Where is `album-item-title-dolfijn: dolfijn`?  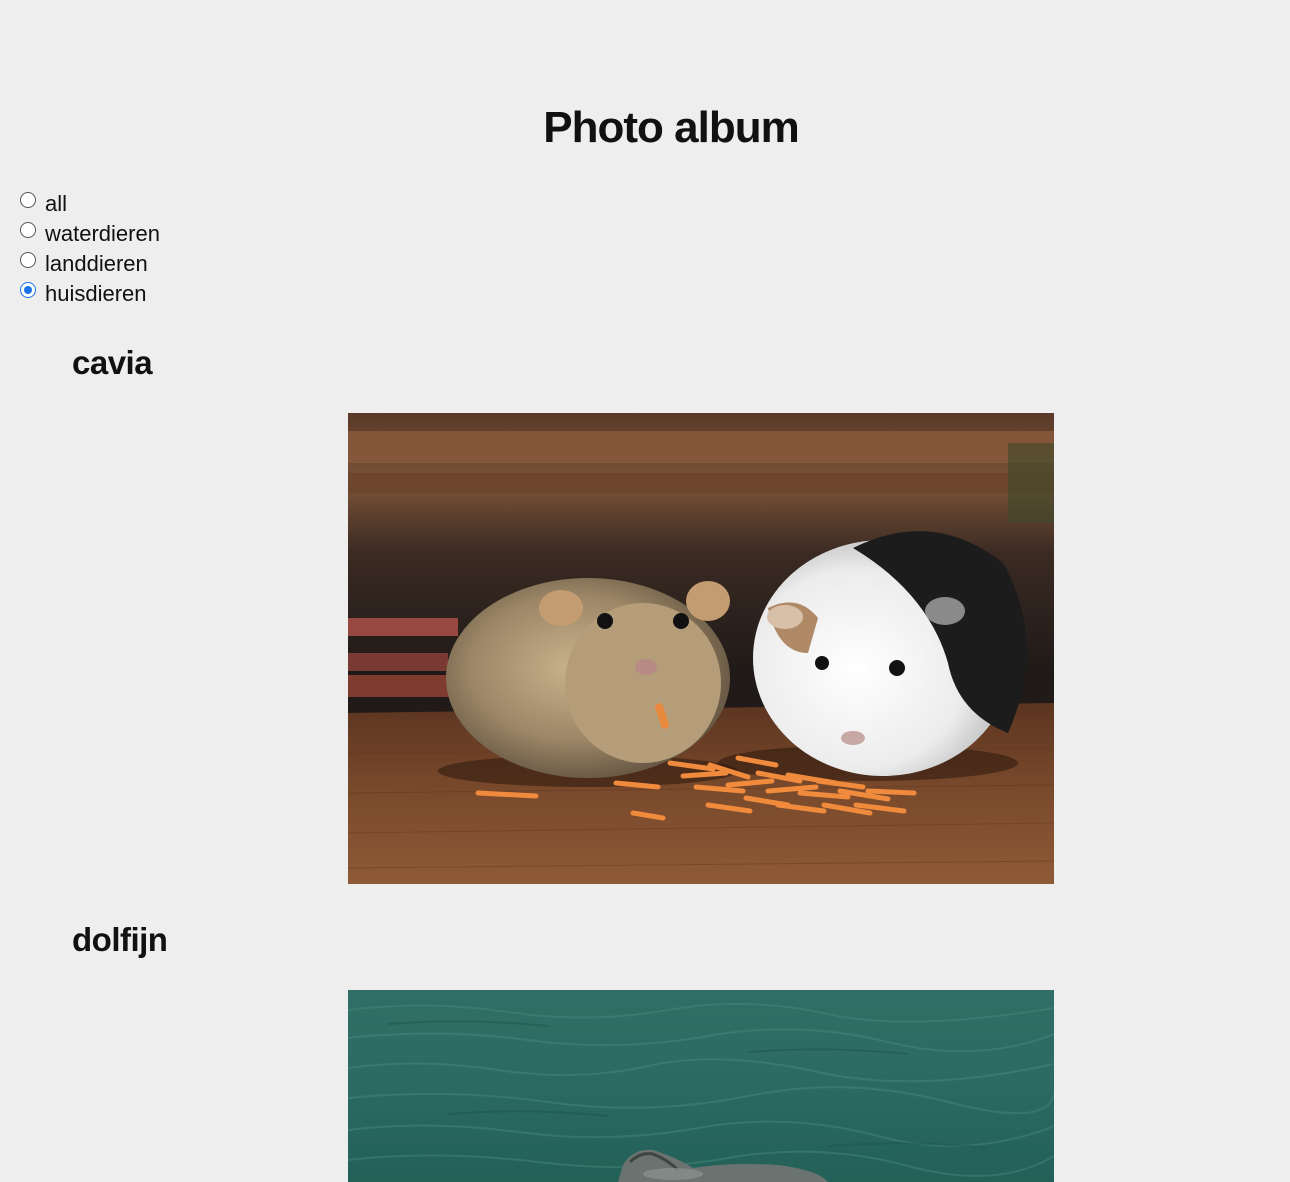 album-item-title-dolfijn: dolfijn is located at coordinates (120, 939).